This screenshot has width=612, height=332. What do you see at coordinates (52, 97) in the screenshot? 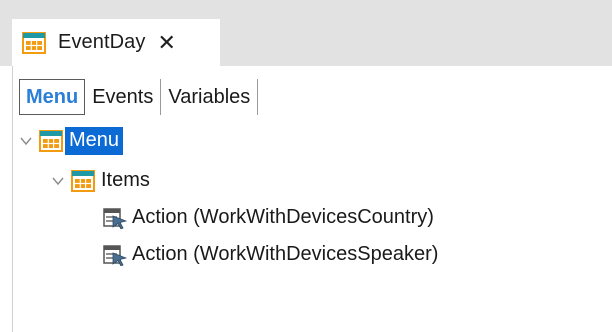
I see `tab-menu: Menu` at bounding box center [52, 97].